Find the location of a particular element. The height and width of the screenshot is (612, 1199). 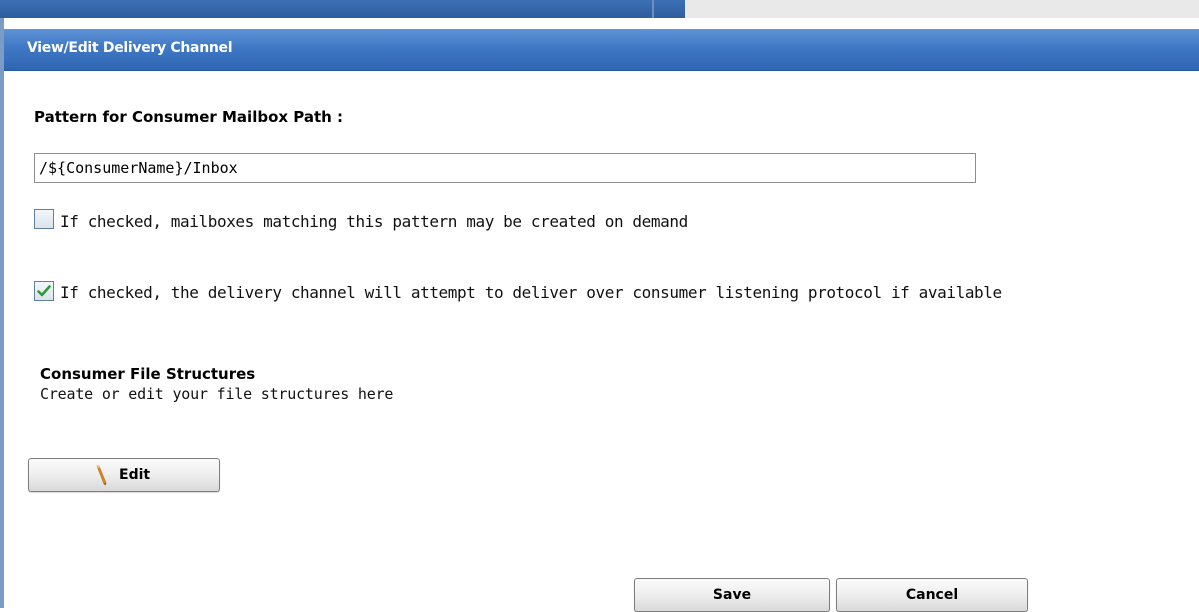

edit-file-structures-button: Edit is located at coordinates (124, 475).